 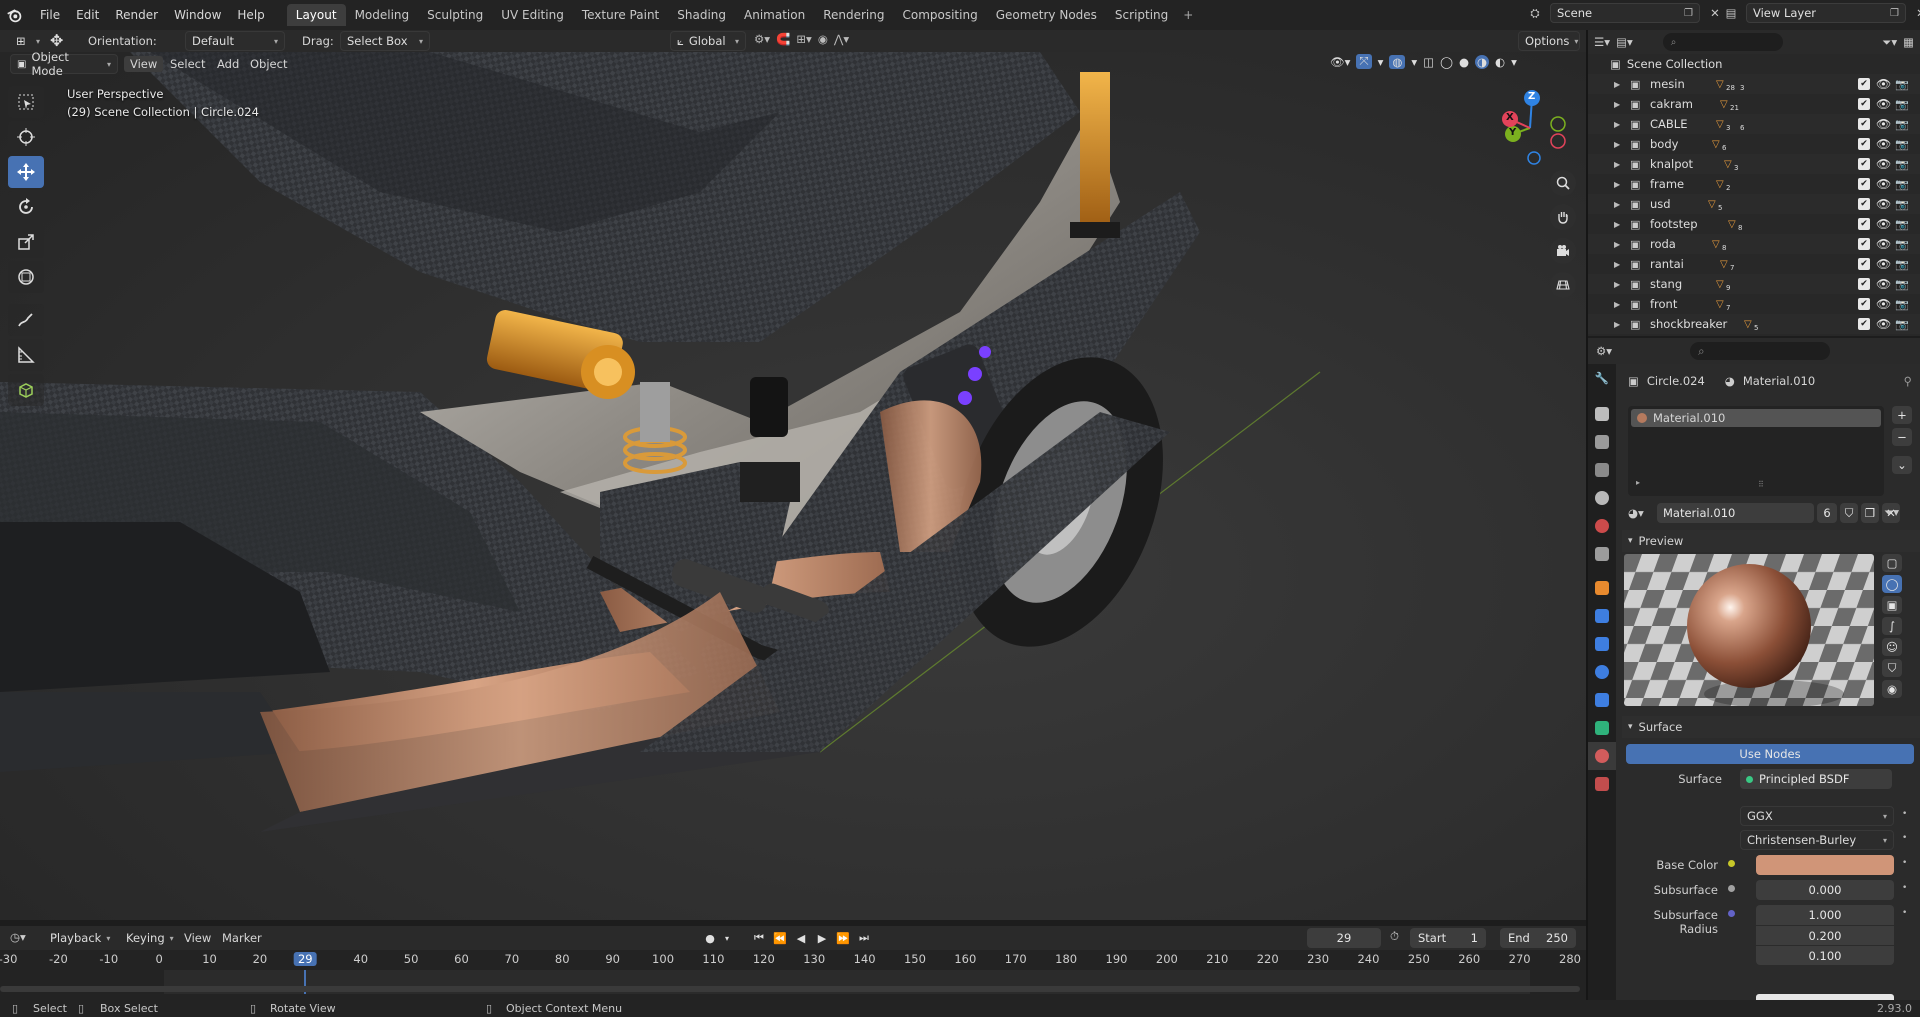 I want to click on material-slot: Material.010, so click(x=1756, y=418).